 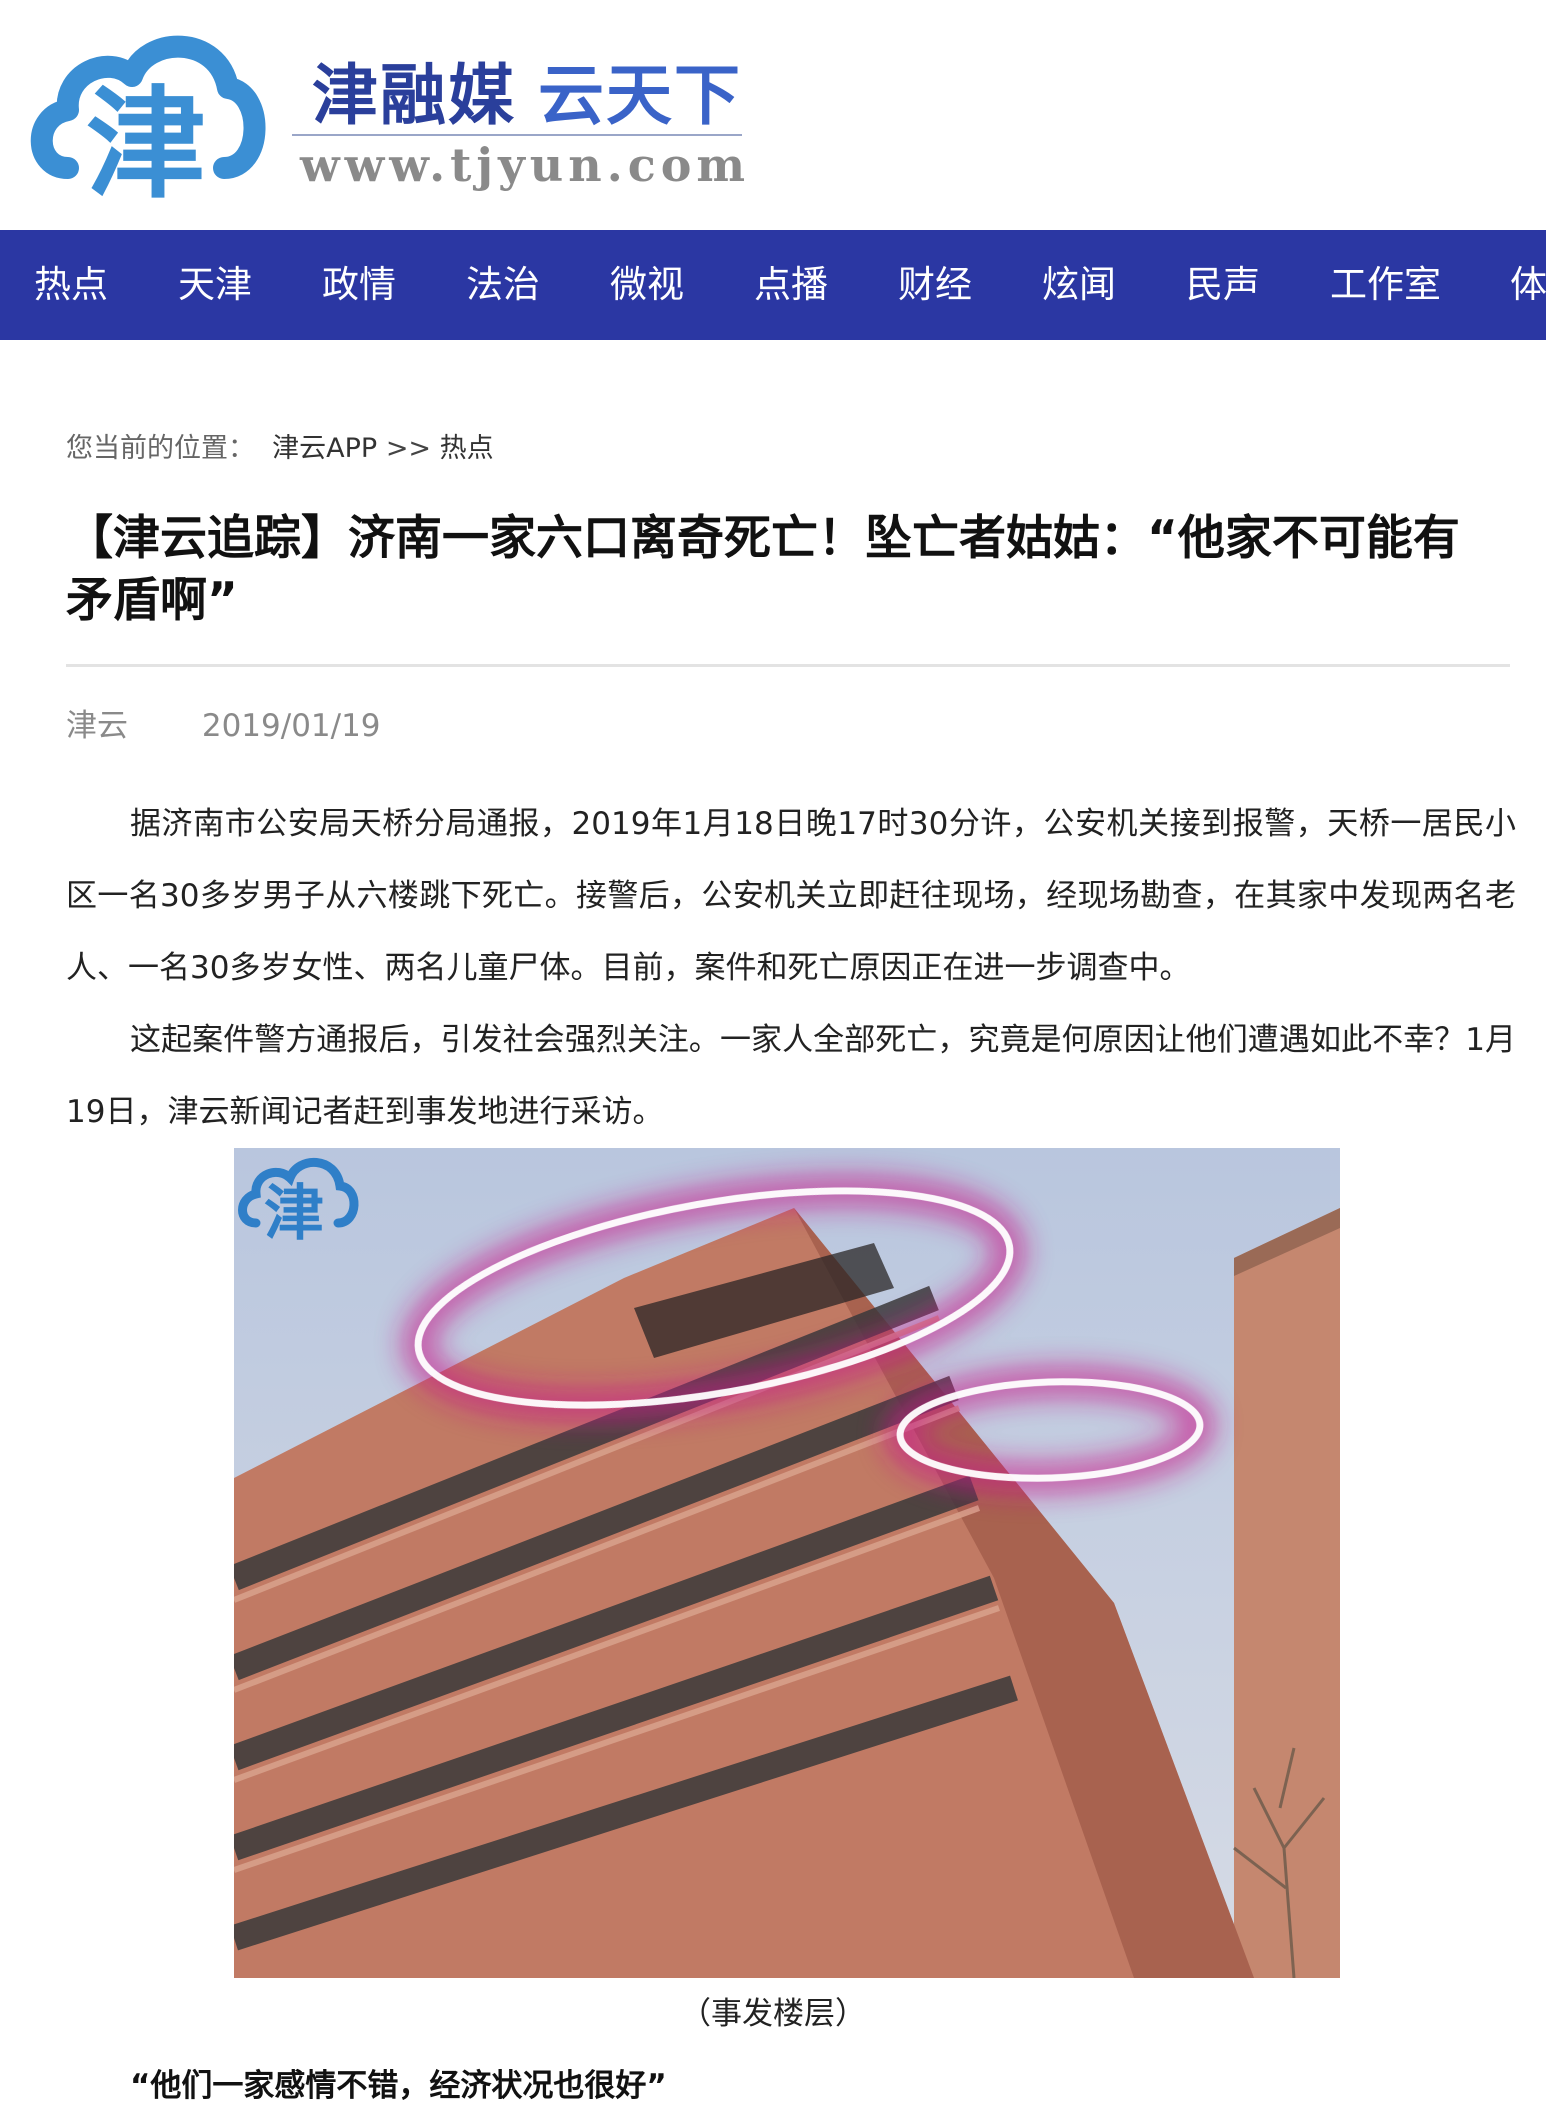 I want to click on photo-caption: （事发楼层）, so click(x=773, y=2014).